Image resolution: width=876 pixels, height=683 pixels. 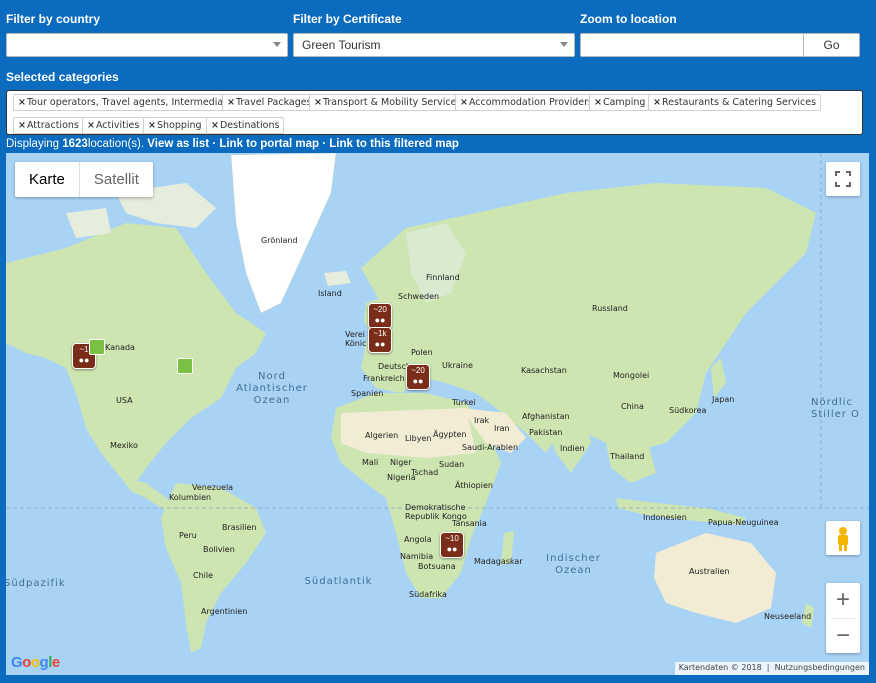 What do you see at coordinates (179, 125) in the screenshot?
I see `category-chip-label: Shopping` at bounding box center [179, 125].